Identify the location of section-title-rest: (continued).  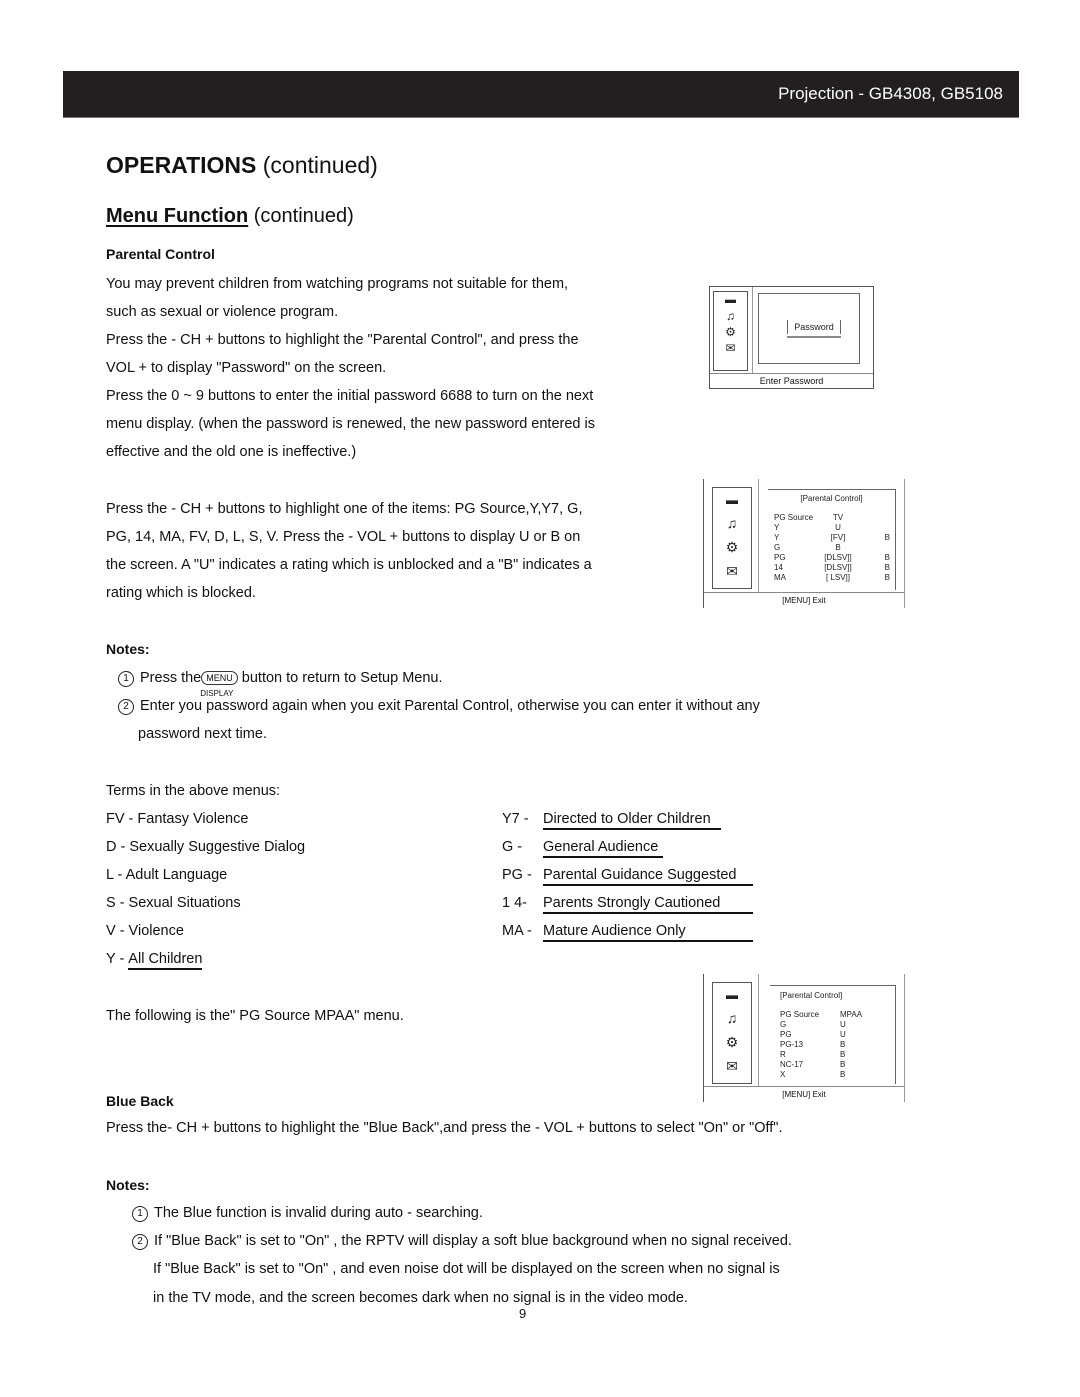
(303, 216).